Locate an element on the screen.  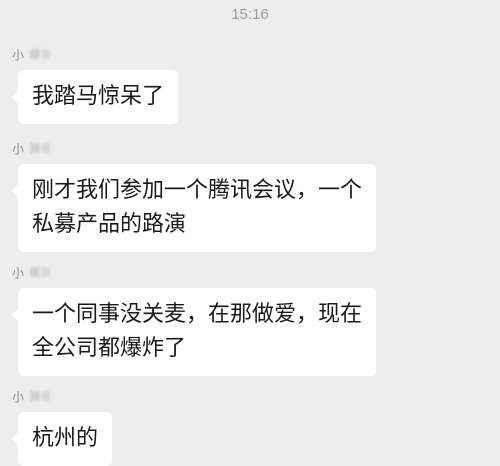
message-bubble: 刚才我们参加一个腾讯会议，一个 私募产品的路演 is located at coordinates (193, 208).